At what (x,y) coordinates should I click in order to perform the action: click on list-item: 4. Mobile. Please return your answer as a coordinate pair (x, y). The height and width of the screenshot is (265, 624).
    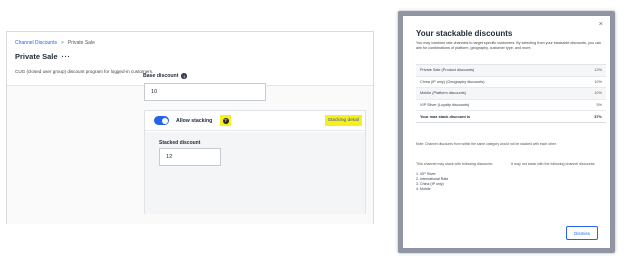
    Looking at the image, I should click on (423, 188).